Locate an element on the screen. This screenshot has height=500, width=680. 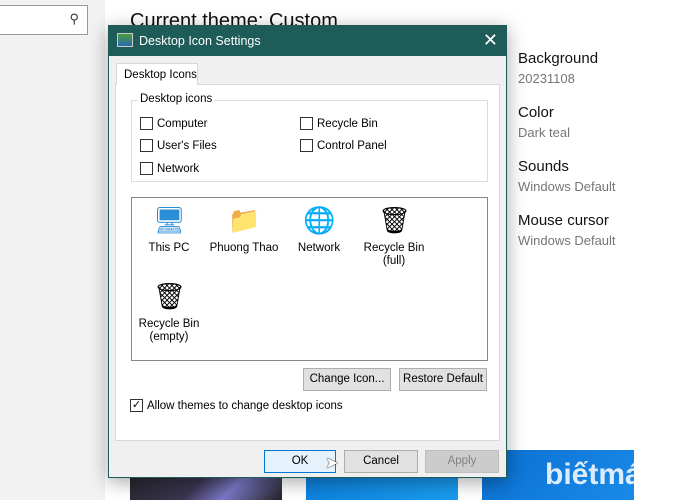
checkbox-recycle-bin: Recycle Bin is located at coordinates (339, 123).